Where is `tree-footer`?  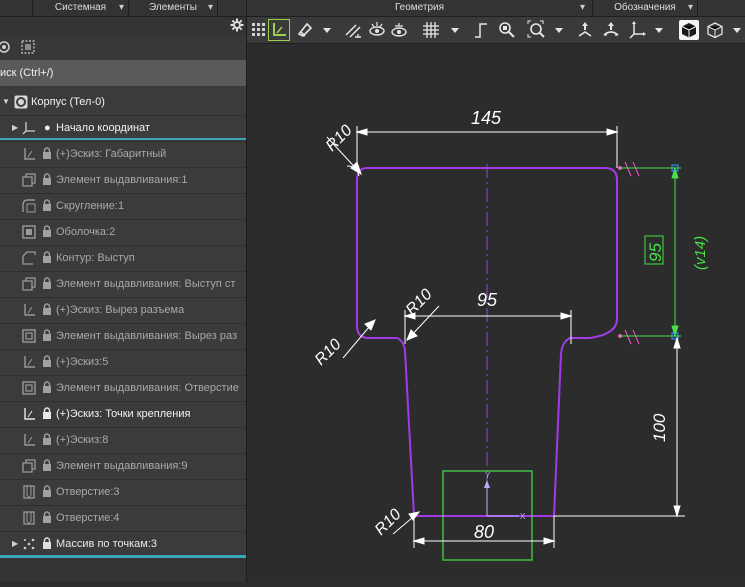 tree-footer is located at coordinates (123, 570).